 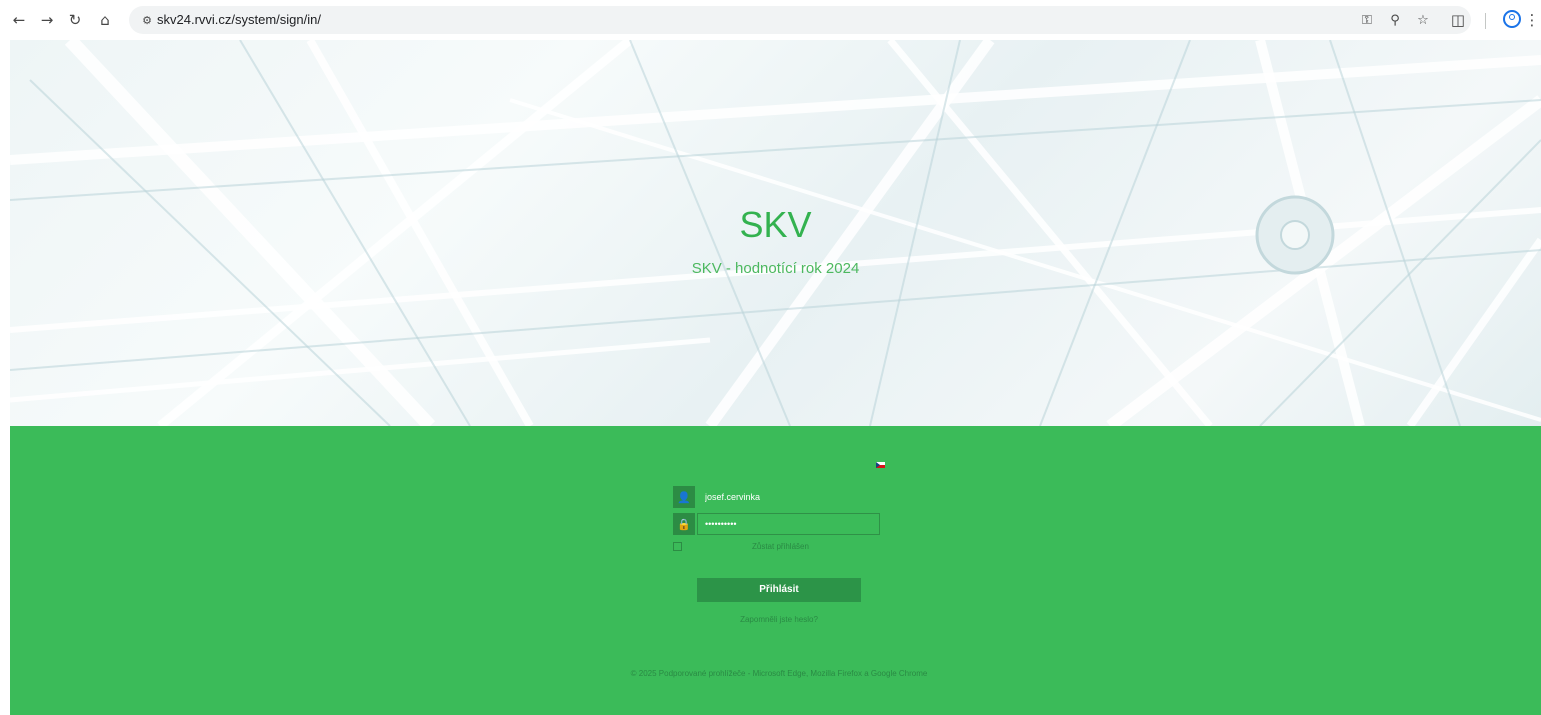 What do you see at coordinates (1458, 20) in the screenshot?
I see `extensions-icon: ◫` at bounding box center [1458, 20].